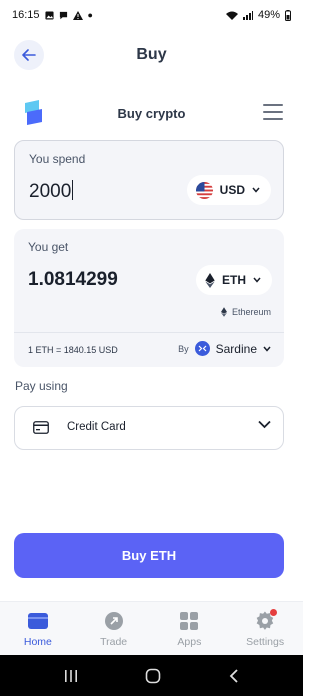 Image resolution: width=320 pixels, height=696 pixels. What do you see at coordinates (231, 15) in the screenshot?
I see `wifi-icon` at bounding box center [231, 15].